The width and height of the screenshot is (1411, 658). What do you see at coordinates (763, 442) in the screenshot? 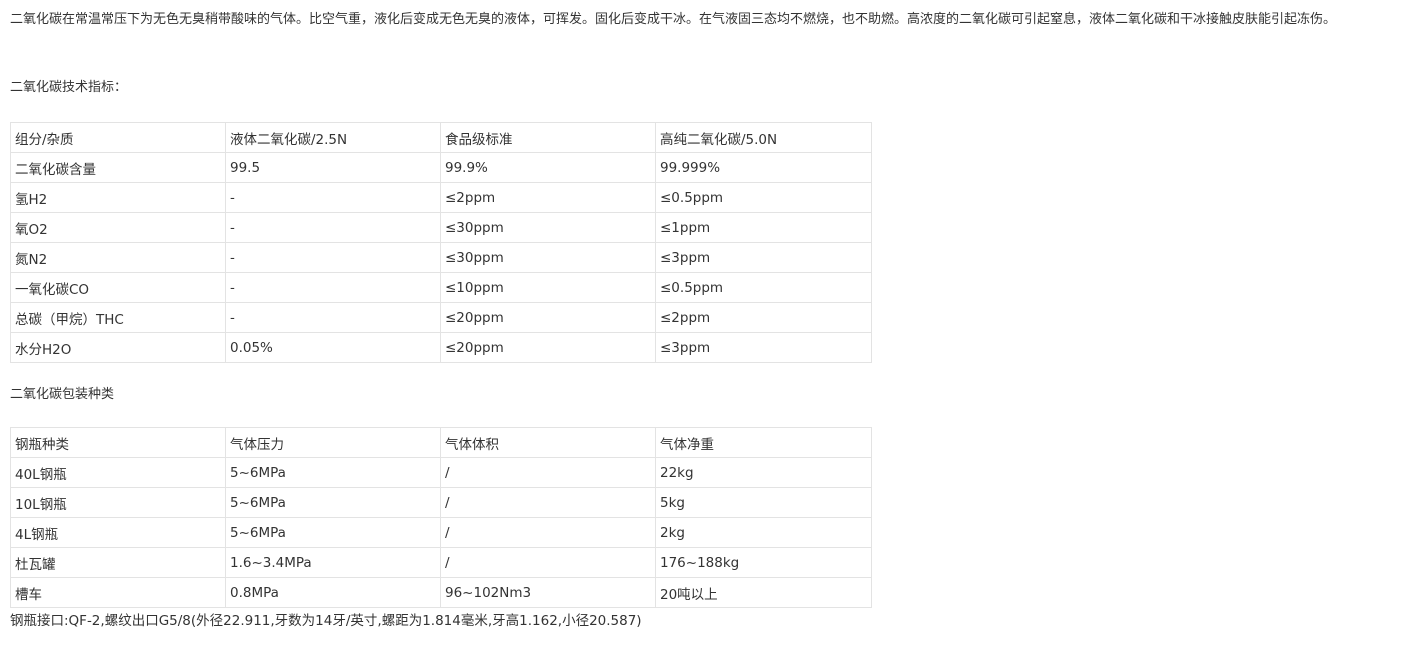
I see `table-header-cell: 气体净重` at bounding box center [763, 442].